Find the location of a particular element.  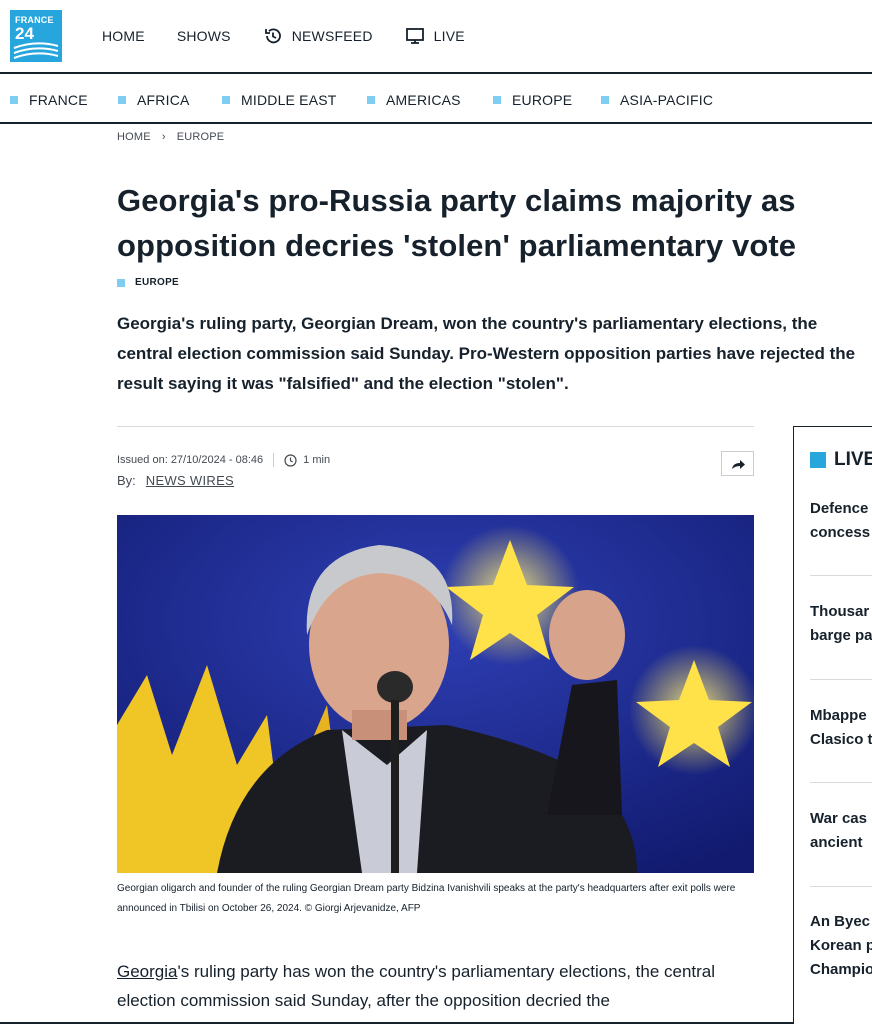

nav-live: LIVE is located at coordinates (435, 36).